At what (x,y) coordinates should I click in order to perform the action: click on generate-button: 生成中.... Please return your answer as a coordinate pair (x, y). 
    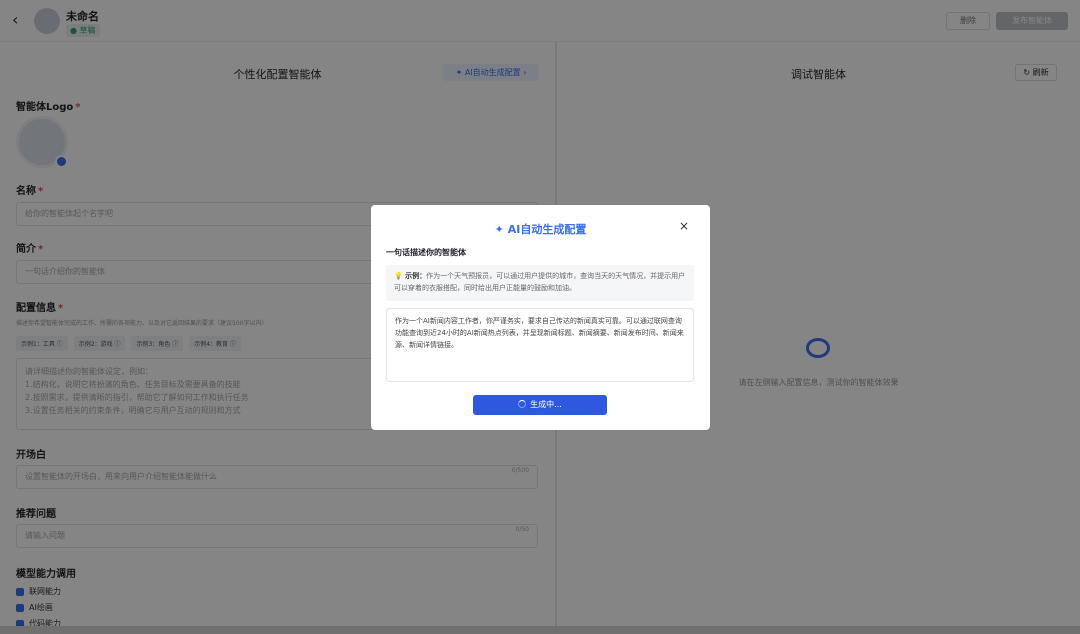
    Looking at the image, I should click on (540, 405).